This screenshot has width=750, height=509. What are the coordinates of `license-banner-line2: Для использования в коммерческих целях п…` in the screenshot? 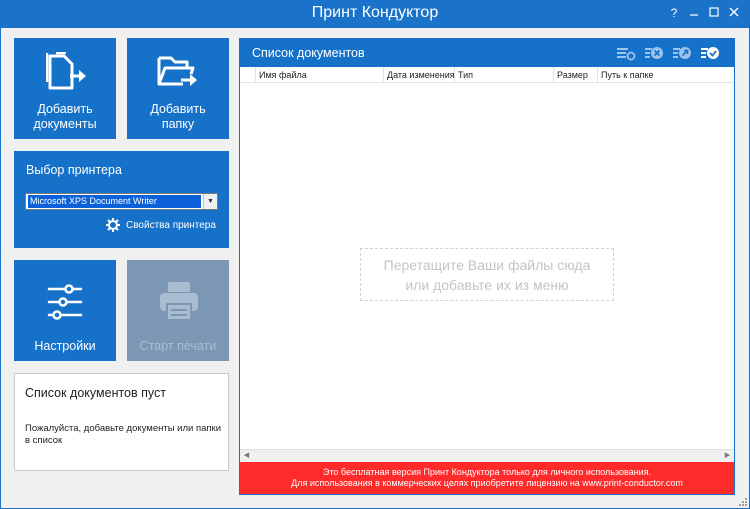 It's located at (487, 483).